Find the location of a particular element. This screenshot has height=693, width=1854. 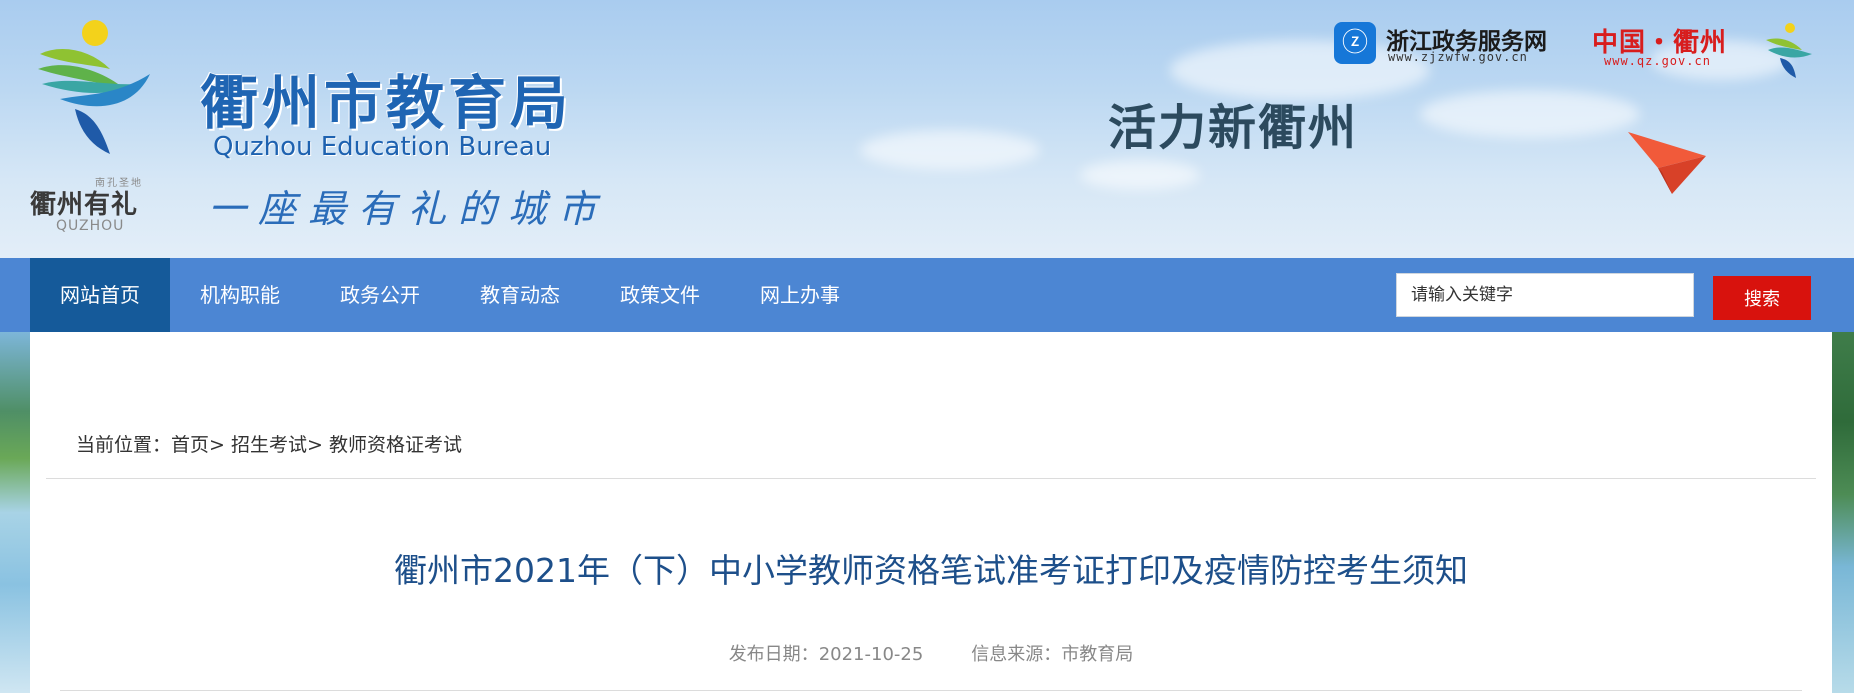

site-slogan: 一座最有礼的城市 is located at coordinates (408, 209).